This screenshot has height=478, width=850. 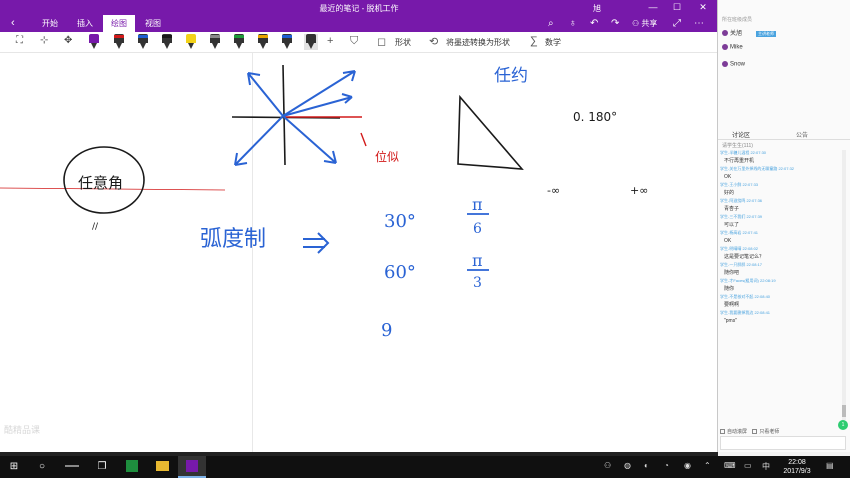 What do you see at coordinates (95, 227) in the screenshot?
I see `ink-text-ticks: //` at bounding box center [95, 227].